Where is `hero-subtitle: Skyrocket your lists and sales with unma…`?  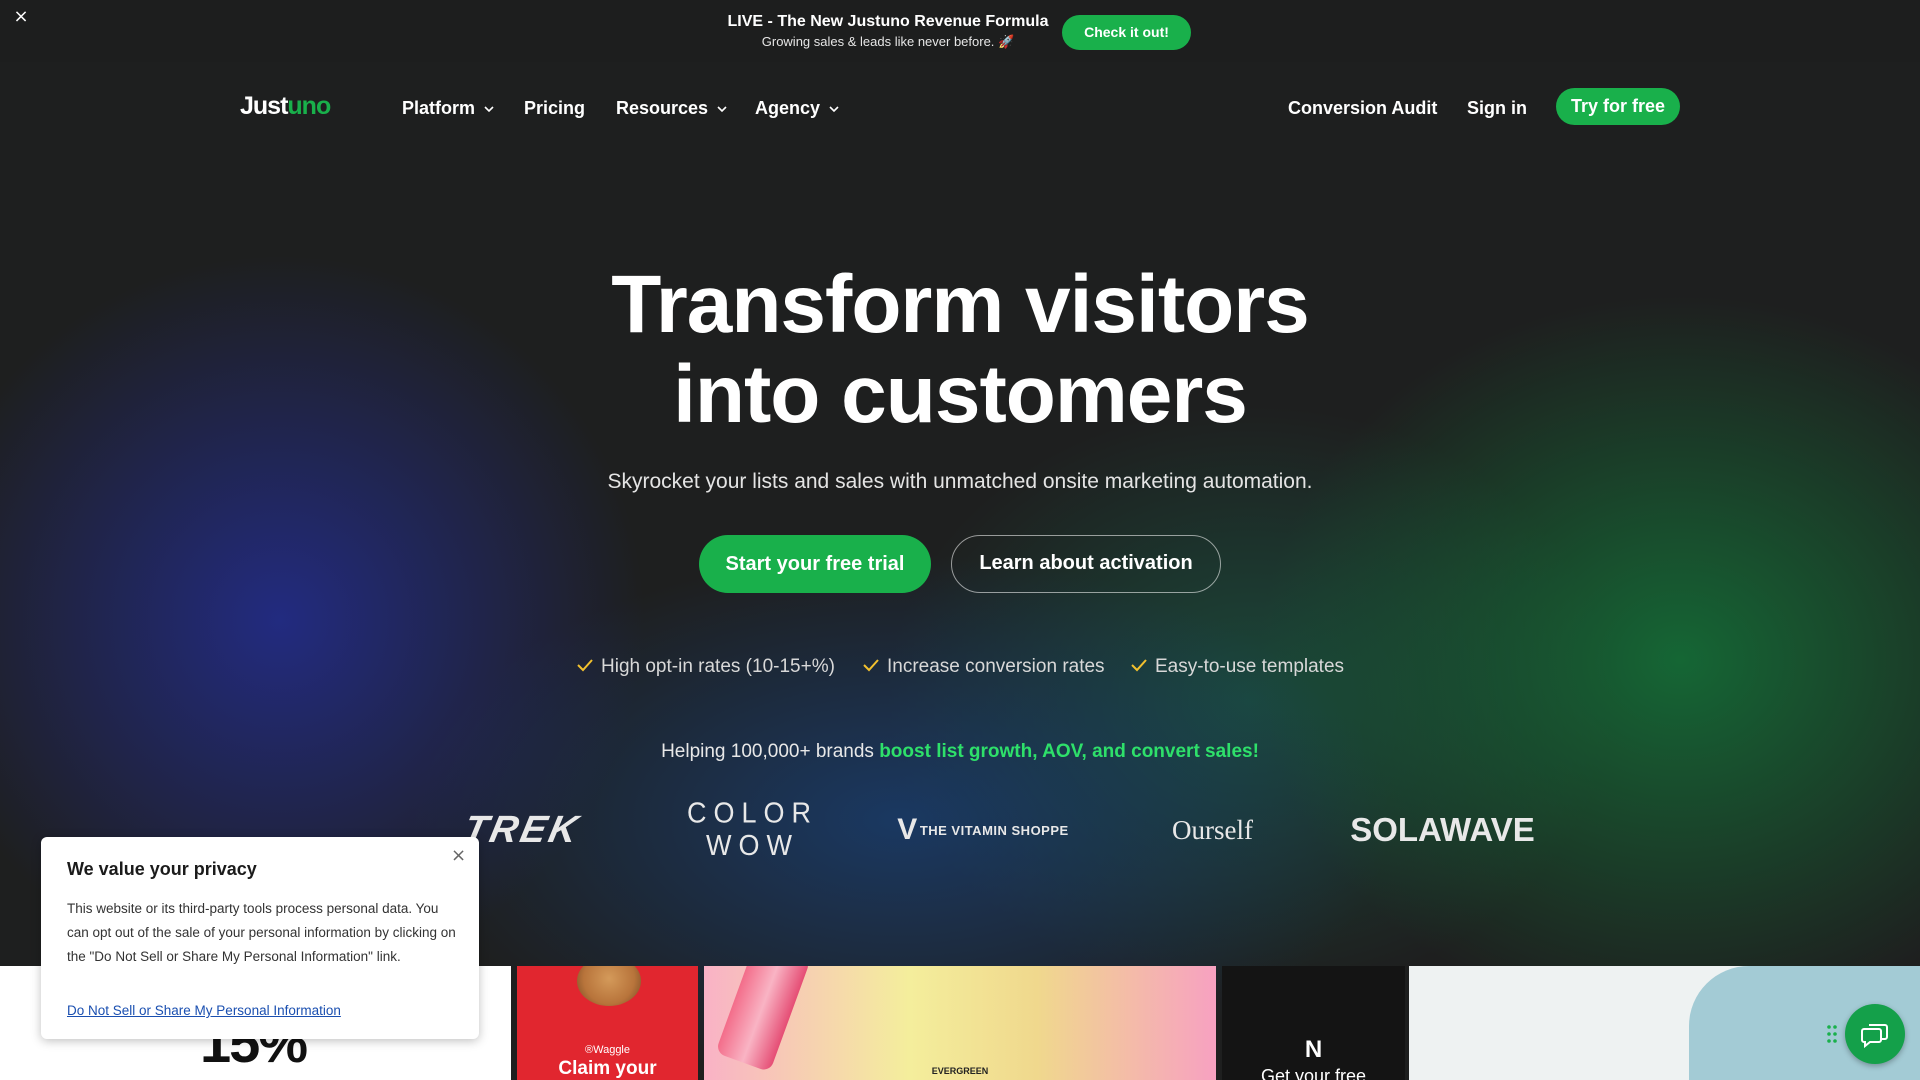
hero-subtitle: Skyrocket your lists and sales with unma… is located at coordinates (960, 481).